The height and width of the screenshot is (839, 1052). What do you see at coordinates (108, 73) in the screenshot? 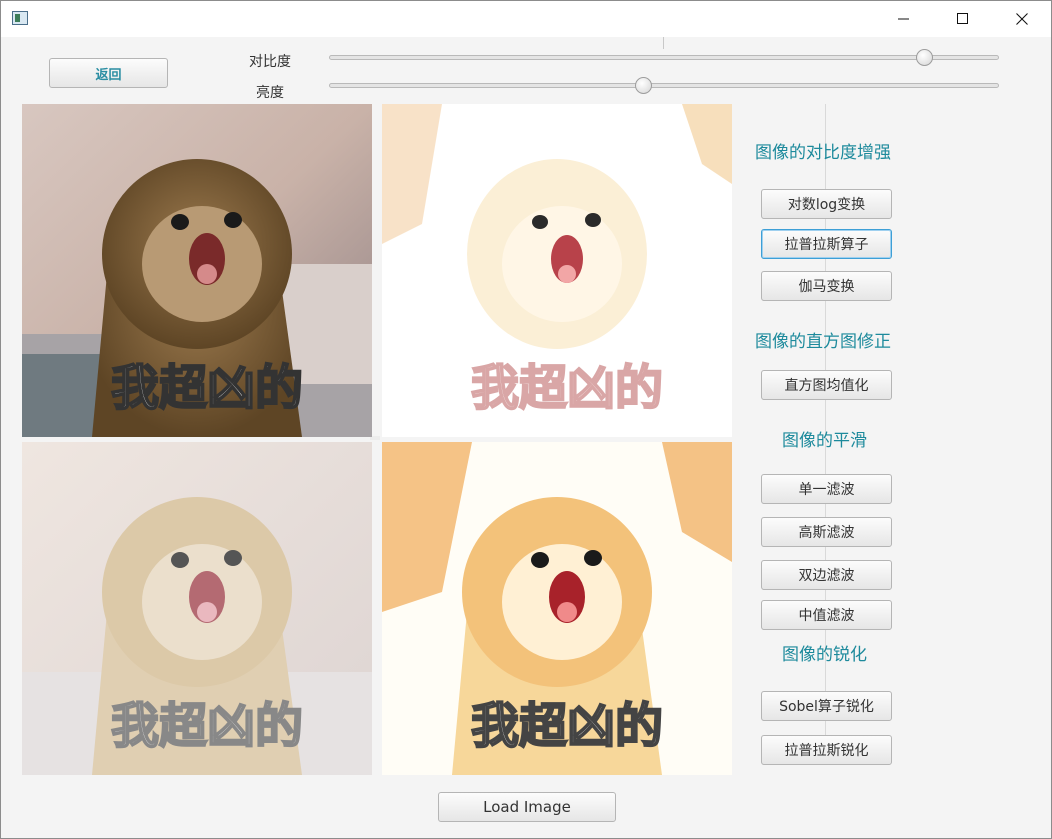
I see `back-button: 返回` at bounding box center [108, 73].